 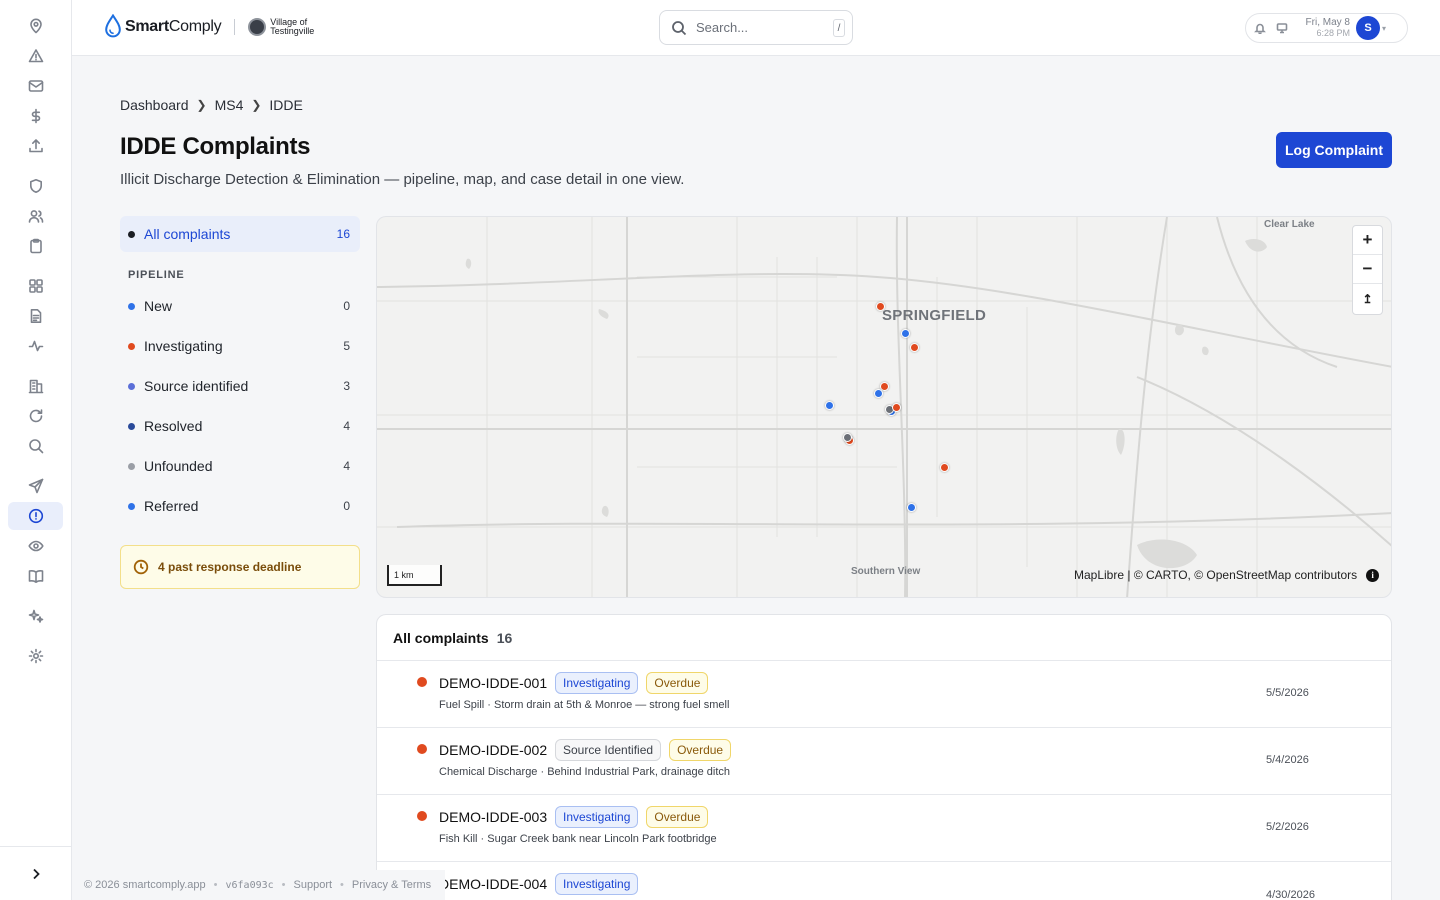 I want to click on footer-privacy-link: Privacy & Terms, so click(x=391, y=885).